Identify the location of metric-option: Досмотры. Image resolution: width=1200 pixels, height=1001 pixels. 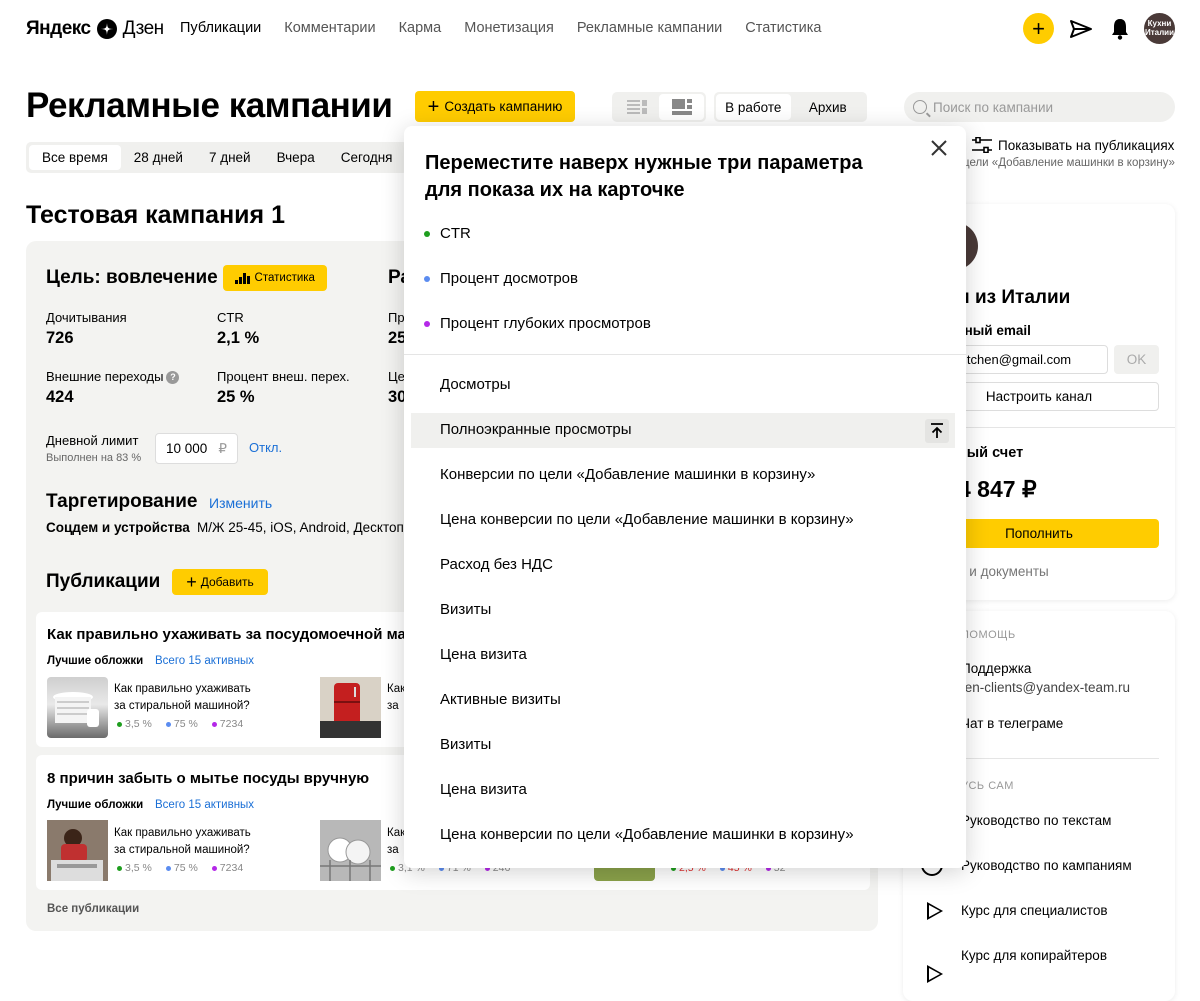
(475, 384).